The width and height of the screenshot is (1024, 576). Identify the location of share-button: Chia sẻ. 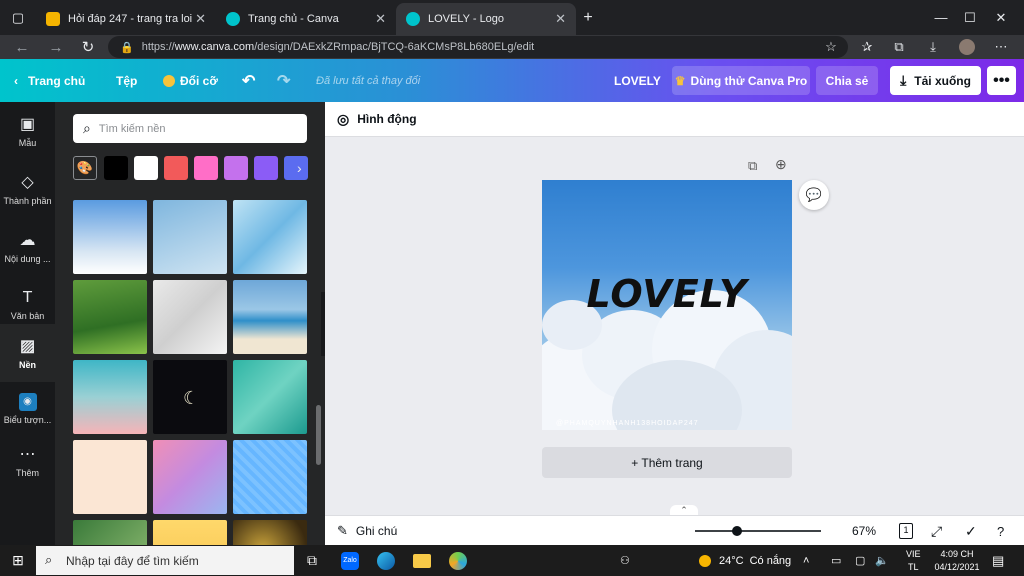
(847, 80).